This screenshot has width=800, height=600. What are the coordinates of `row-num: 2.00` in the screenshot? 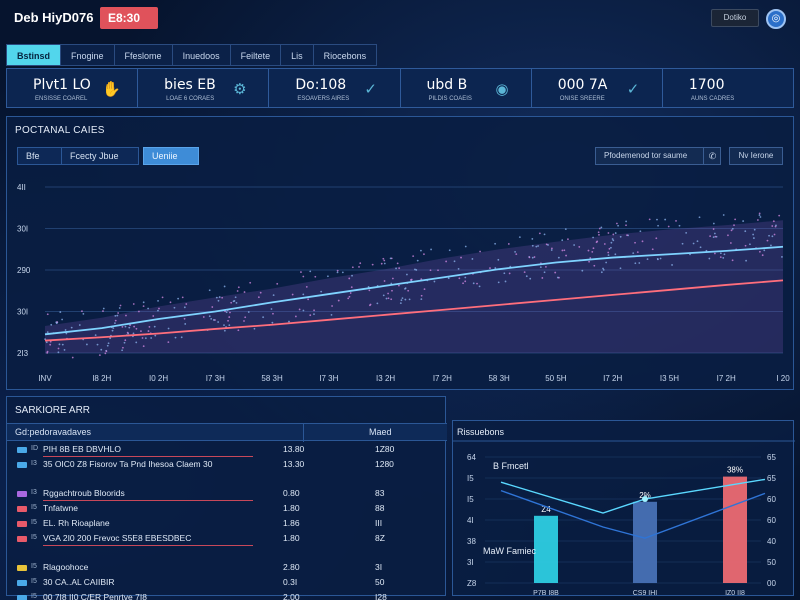 It's located at (291, 596).